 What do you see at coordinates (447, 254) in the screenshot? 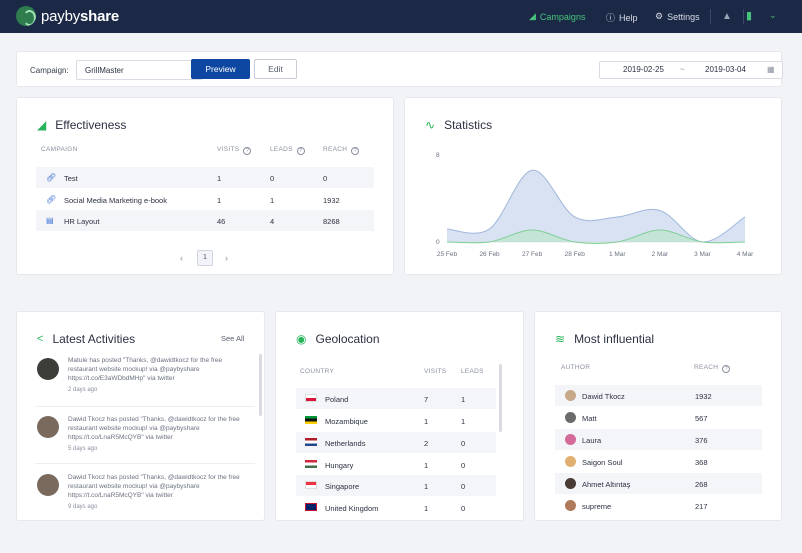
I see `x-tick-label: 25 Feb` at bounding box center [447, 254].